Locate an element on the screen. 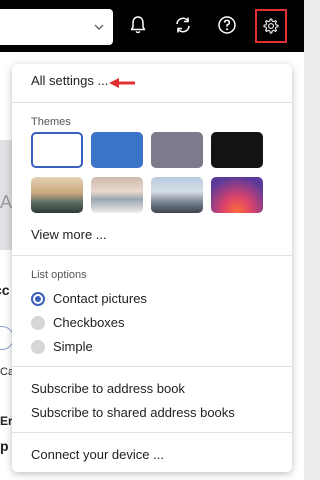 The image size is (320, 480). contact-pictures-label: Contact pictures is located at coordinates (100, 298).